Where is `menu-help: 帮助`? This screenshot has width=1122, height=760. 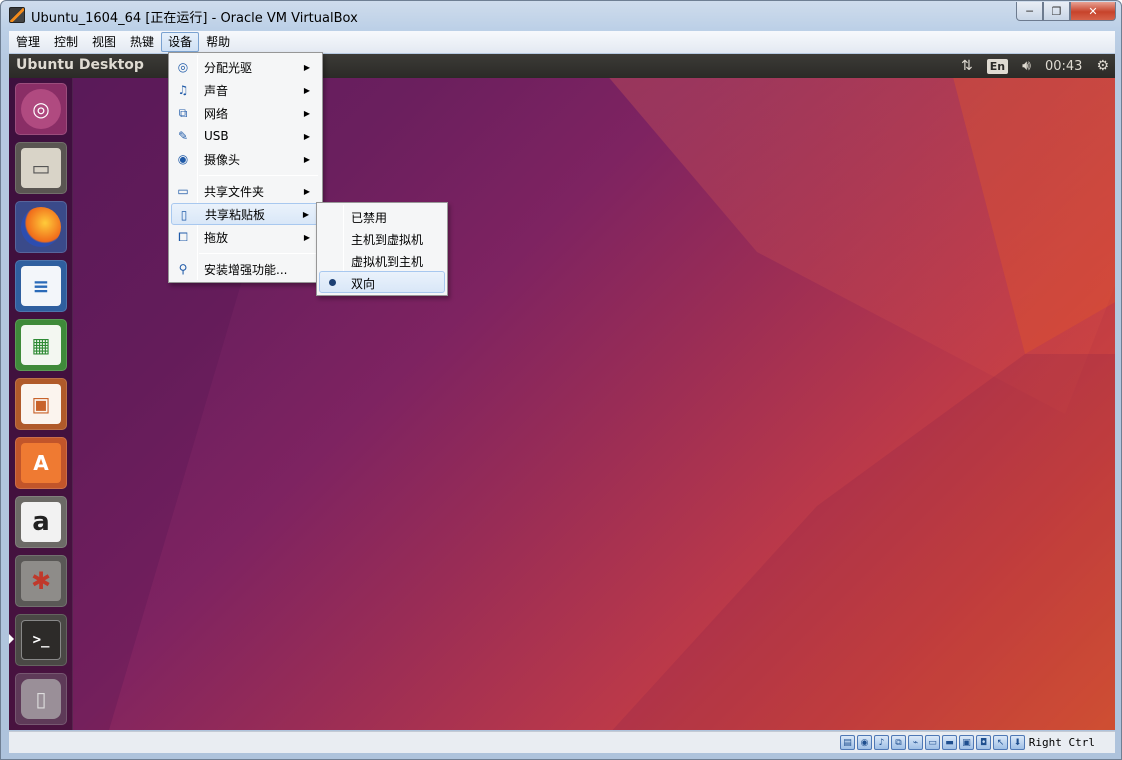 menu-help: 帮助 is located at coordinates (218, 42).